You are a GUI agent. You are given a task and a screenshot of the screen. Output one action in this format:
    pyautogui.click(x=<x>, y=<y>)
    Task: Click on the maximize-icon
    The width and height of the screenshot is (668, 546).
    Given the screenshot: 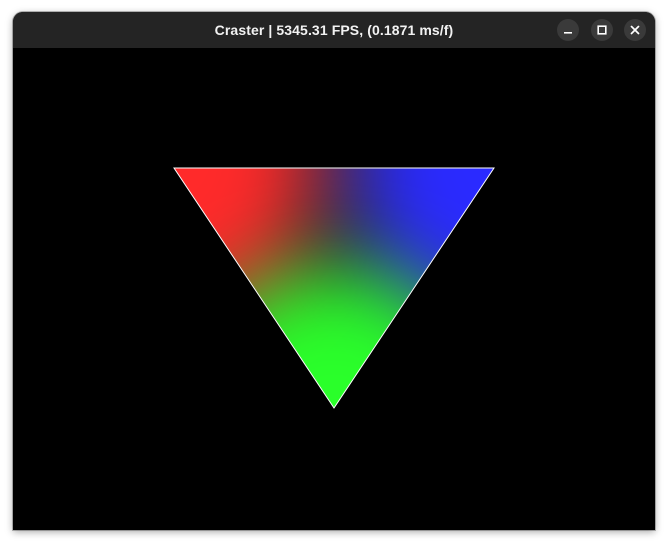 What is the action you would take?
    pyautogui.click(x=602, y=30)
    